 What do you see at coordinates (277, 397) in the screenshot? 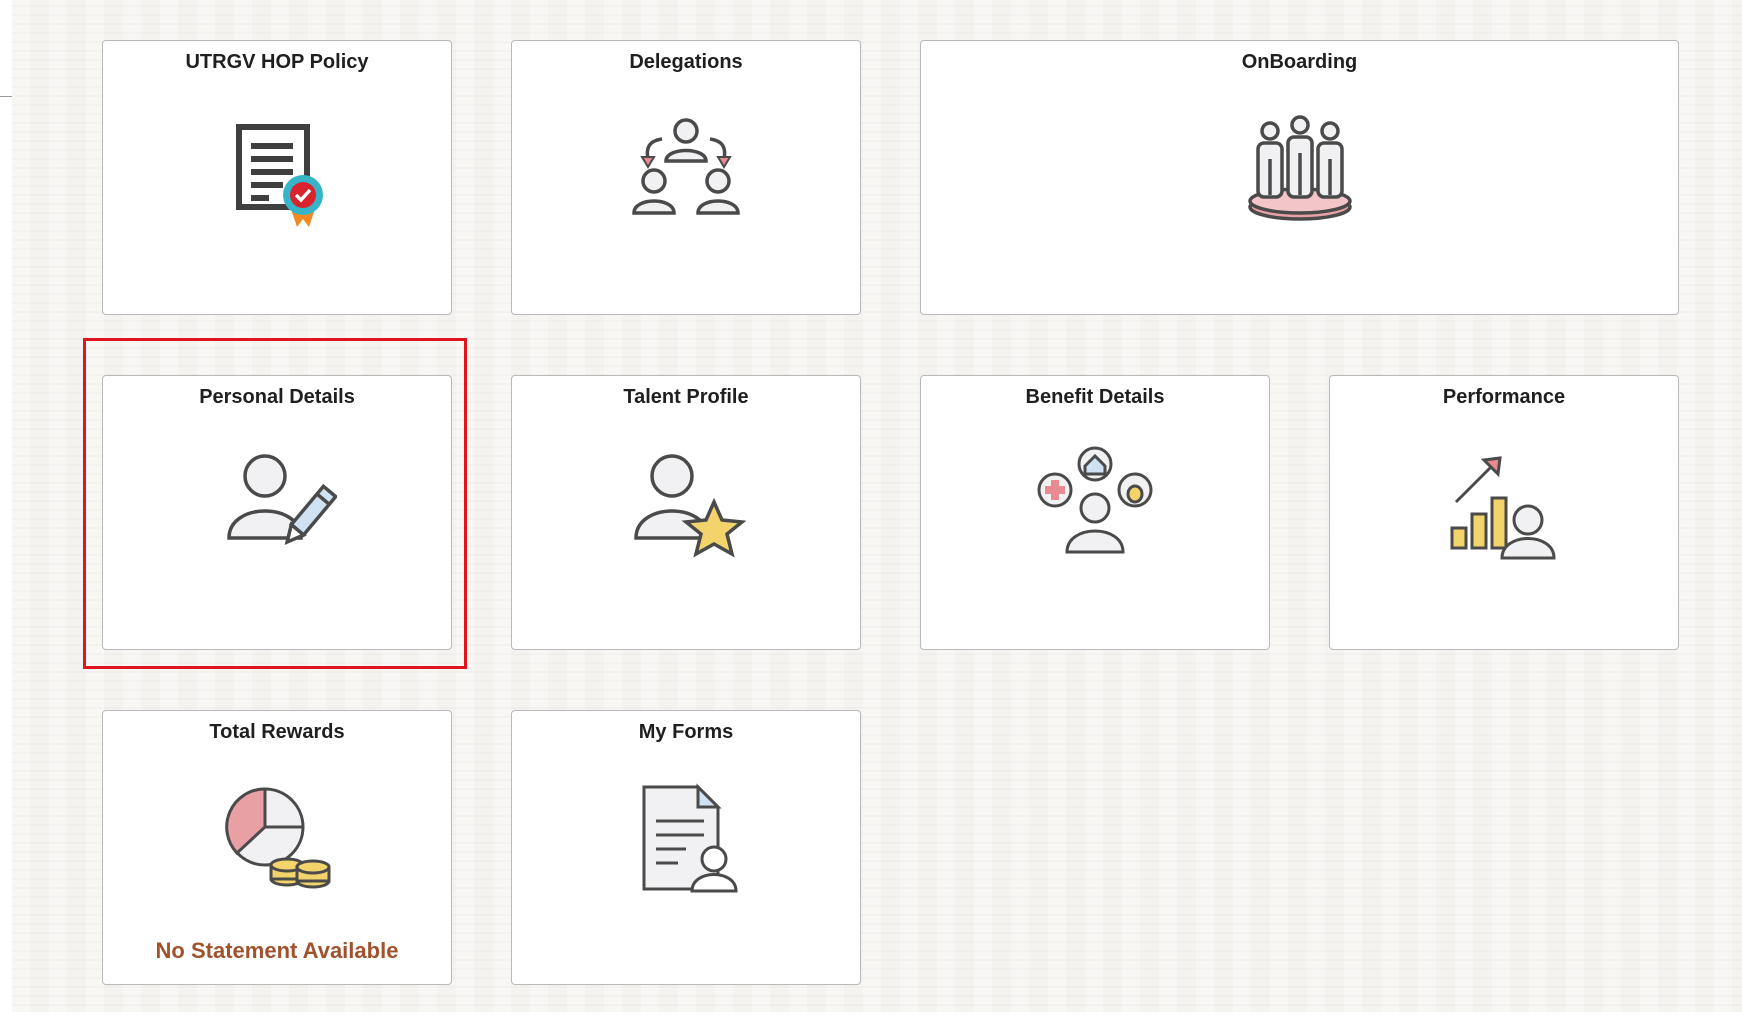
I see `tile-title: Personal Details` at bounding box center [277, 397].